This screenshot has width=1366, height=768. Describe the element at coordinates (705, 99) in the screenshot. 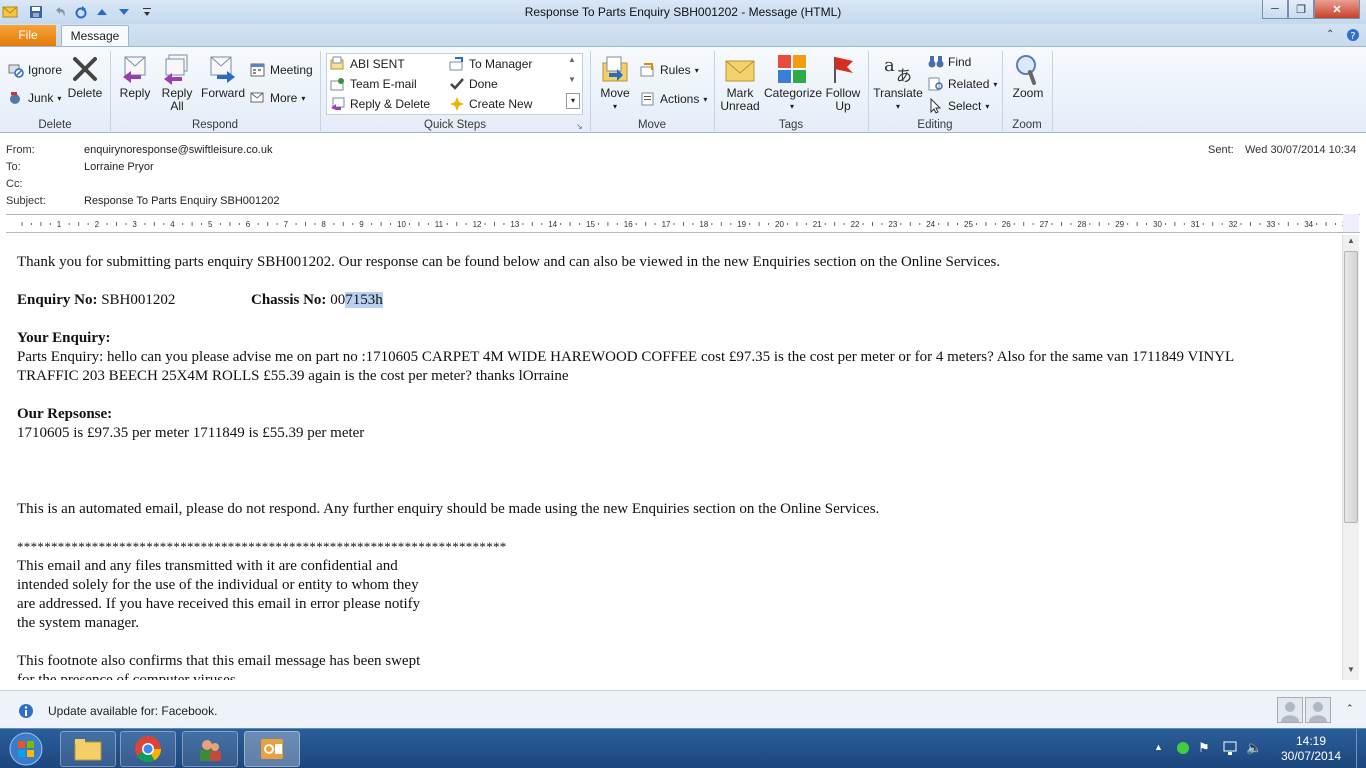

I see `actions-dropdown-icon: ▾` at that location.